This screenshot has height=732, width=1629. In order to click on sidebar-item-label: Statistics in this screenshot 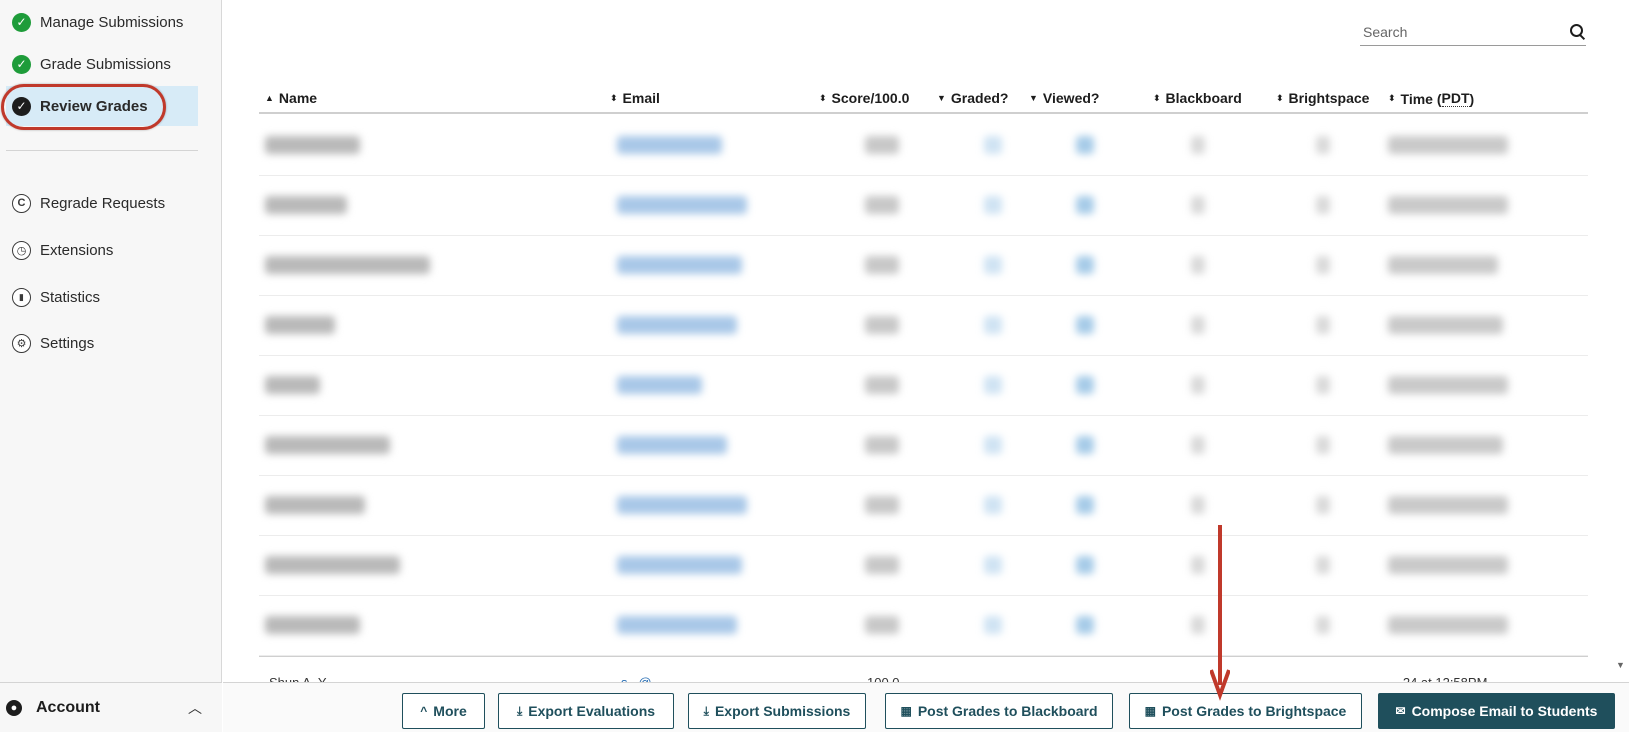, I will do `click(70, 297)`.